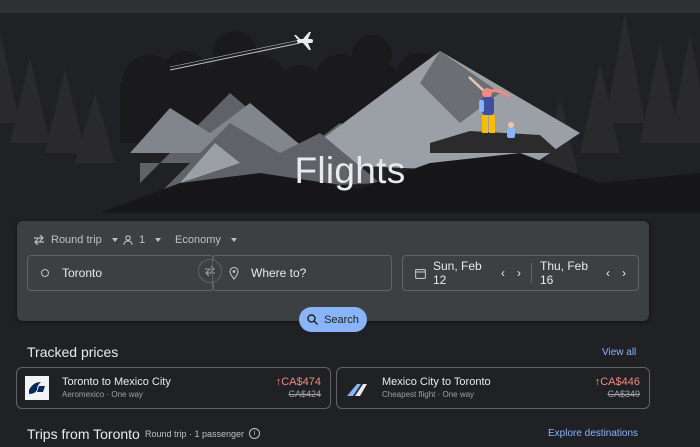 This screenshot has height=447, width=700. I want to click on date-range-field: Sun, Feb 12 ‹ › Thu, Feb 16 ‹ ›, so click(520, 273).